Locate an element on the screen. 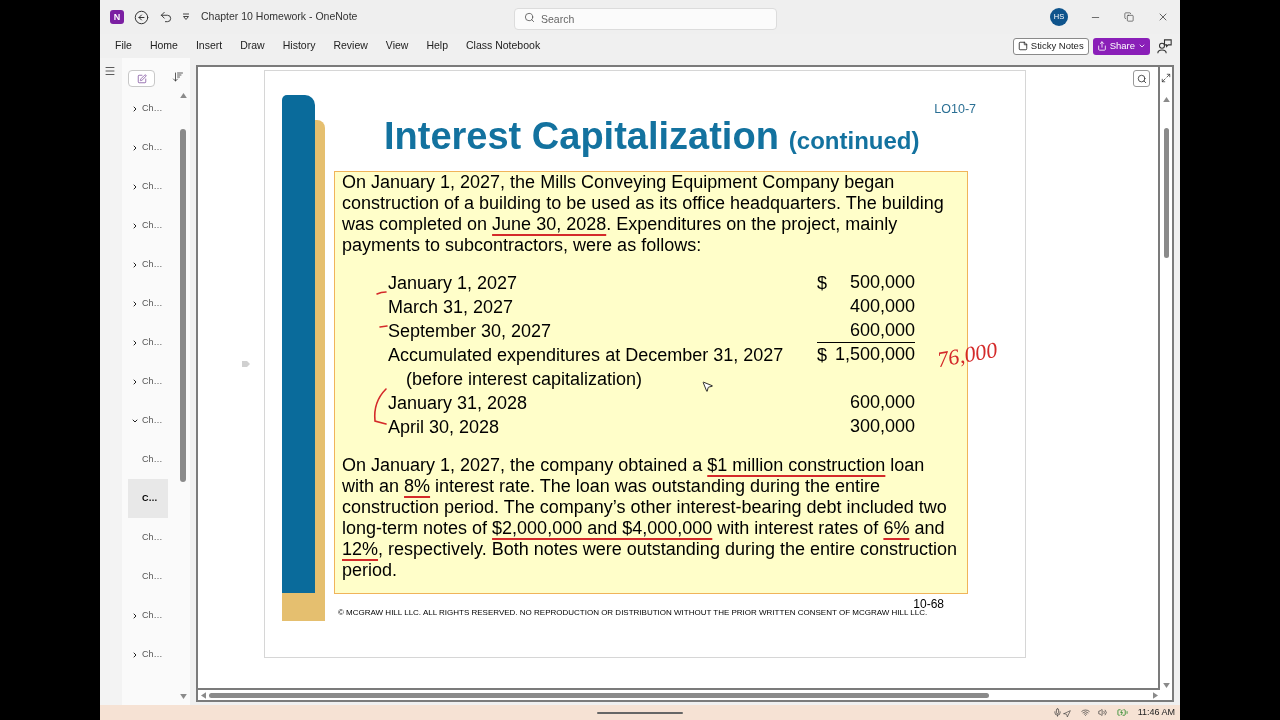  dropdown-caret-icon is located at coordinates (186, 17).